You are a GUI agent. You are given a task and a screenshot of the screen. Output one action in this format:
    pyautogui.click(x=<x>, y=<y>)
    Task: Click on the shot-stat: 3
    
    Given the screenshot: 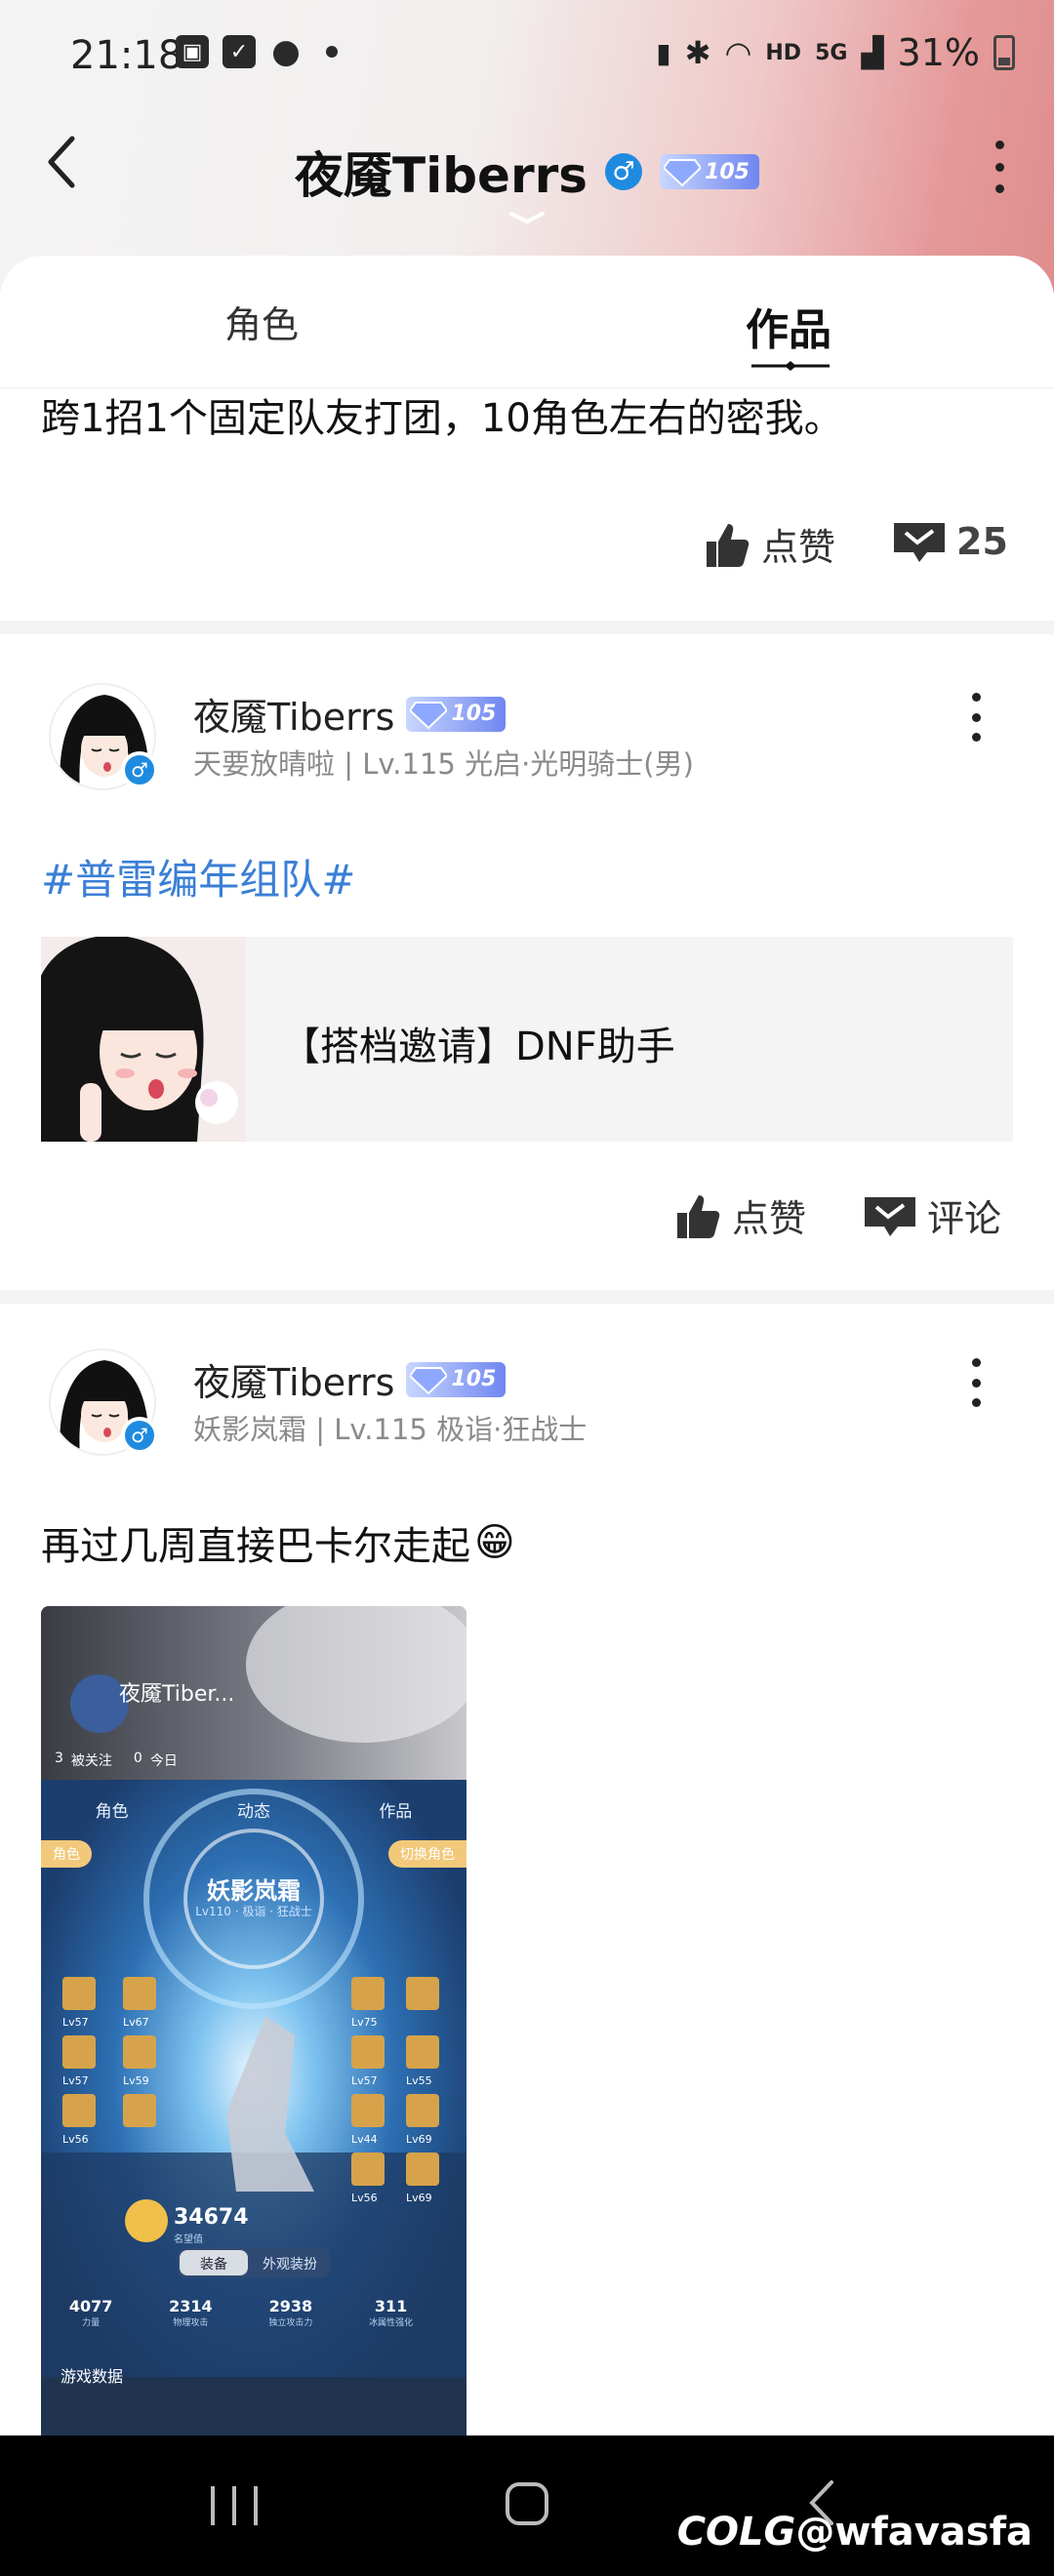 What is the action you would take?
    pyautogui.click(x=59, y=1758)
    